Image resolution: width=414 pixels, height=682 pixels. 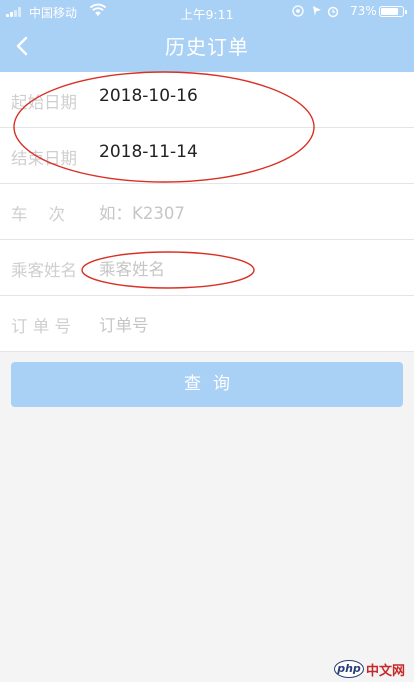 I want to click on passenger-name-input: 乘客姓名, so click(x=249, y=268).